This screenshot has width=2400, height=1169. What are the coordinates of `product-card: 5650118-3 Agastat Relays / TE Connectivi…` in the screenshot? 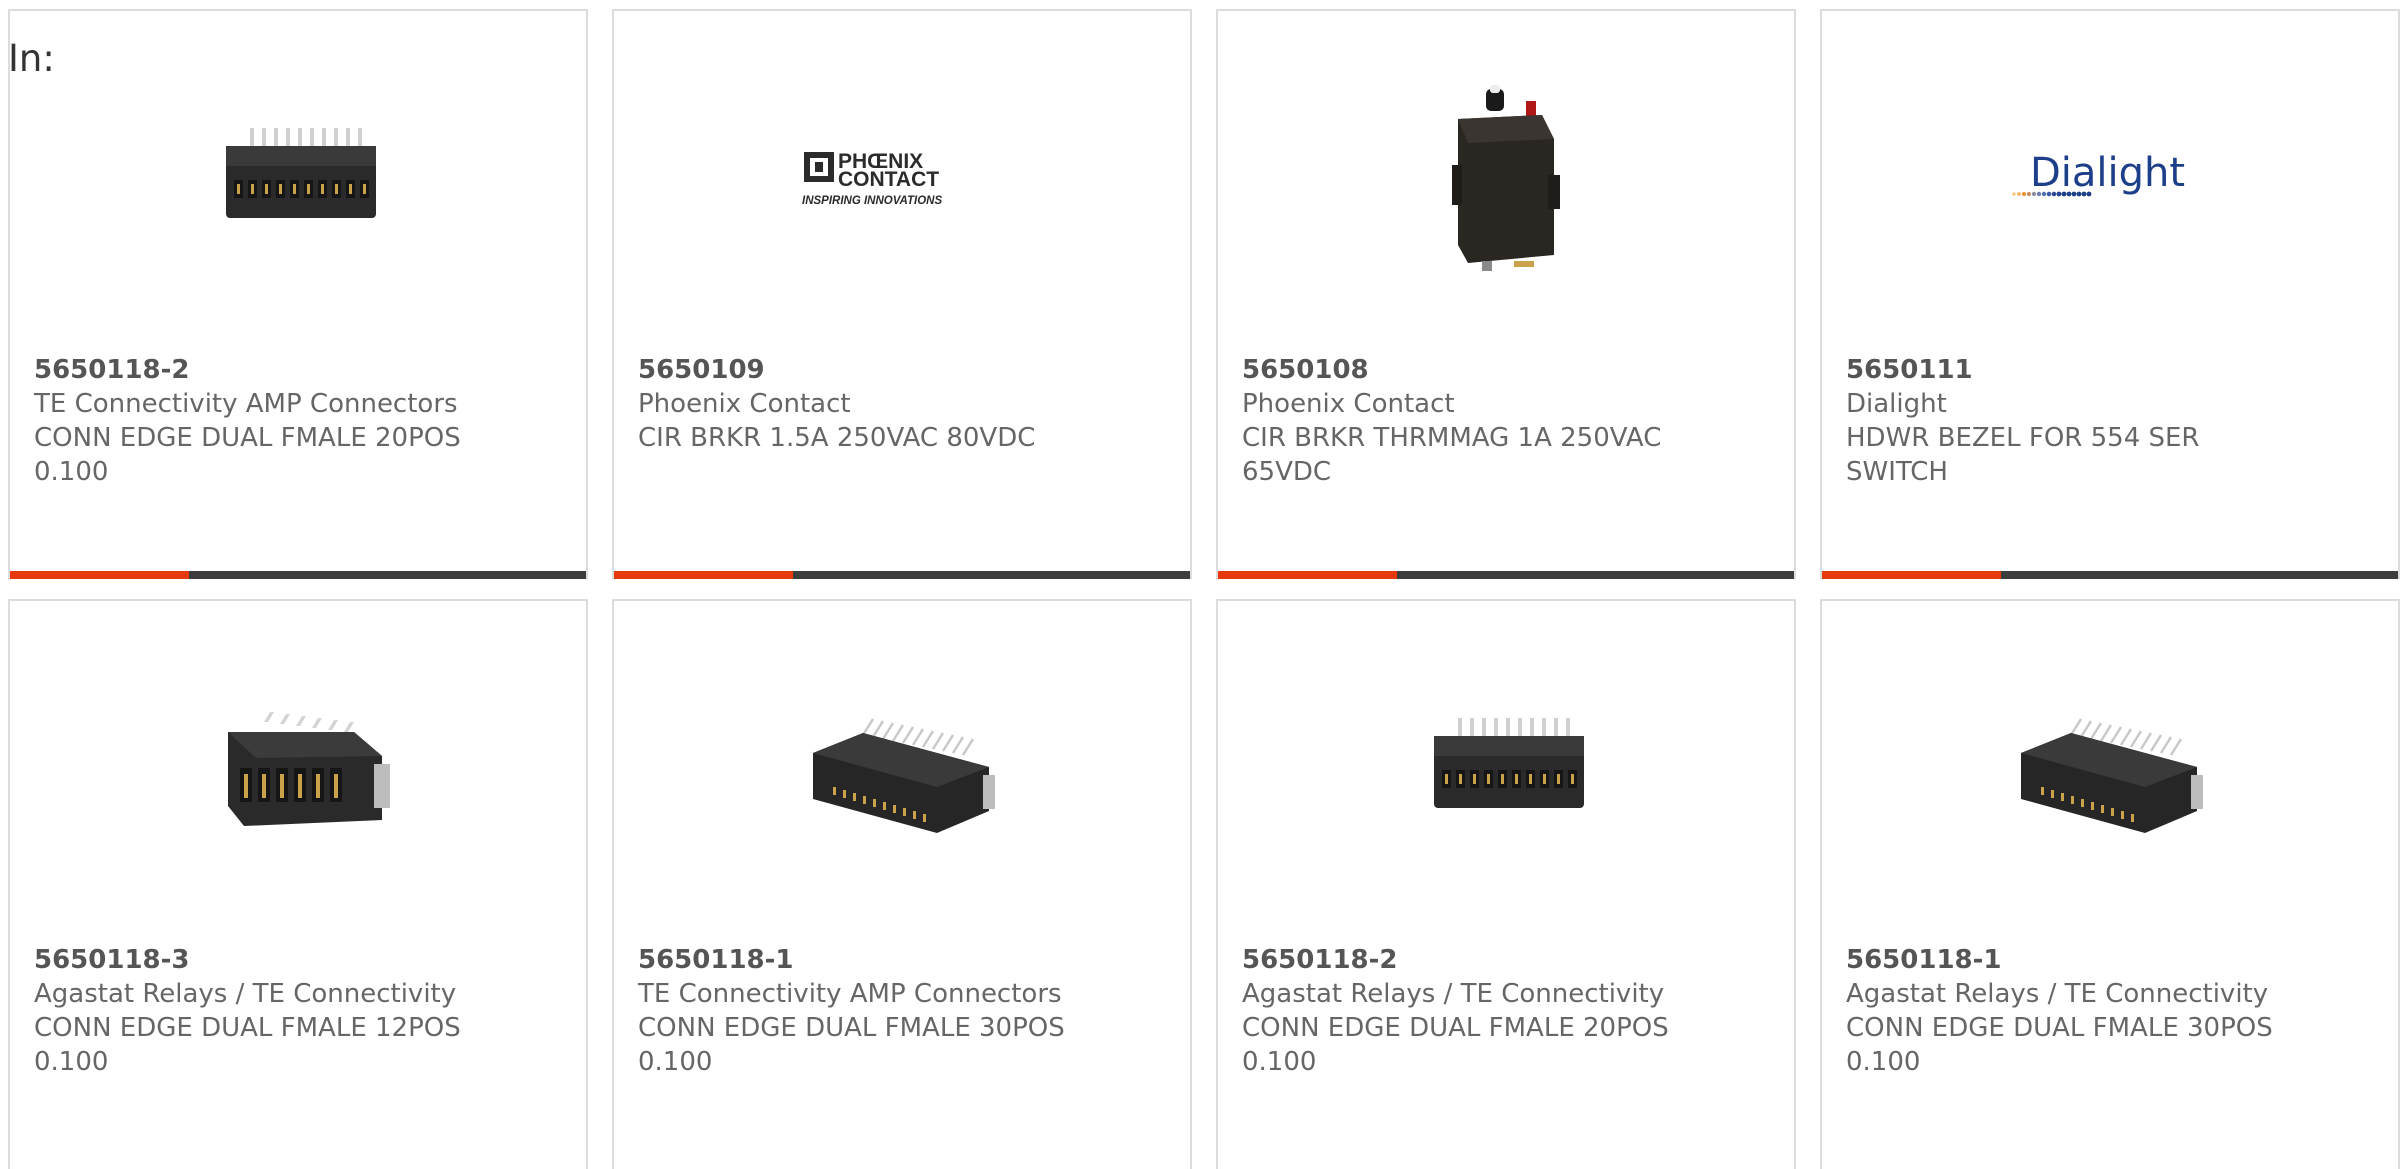 It's located at (298, 884).